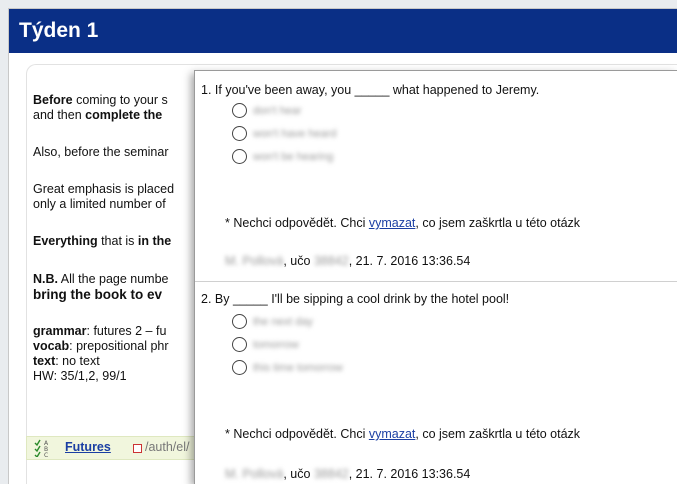 This screenshot has width=677, height=484. Describe the element at coordinates (283, 322) in the screenshot. I see `q2-option-1-label: the next day` at that location.